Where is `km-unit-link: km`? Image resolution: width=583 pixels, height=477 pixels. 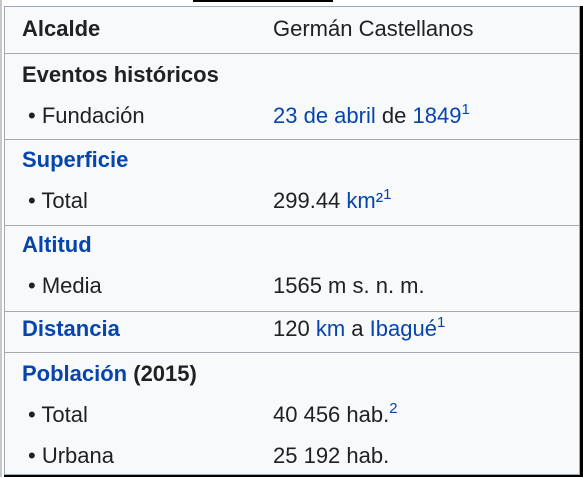
km-unit-link: km is located at coordinates (330, 328).